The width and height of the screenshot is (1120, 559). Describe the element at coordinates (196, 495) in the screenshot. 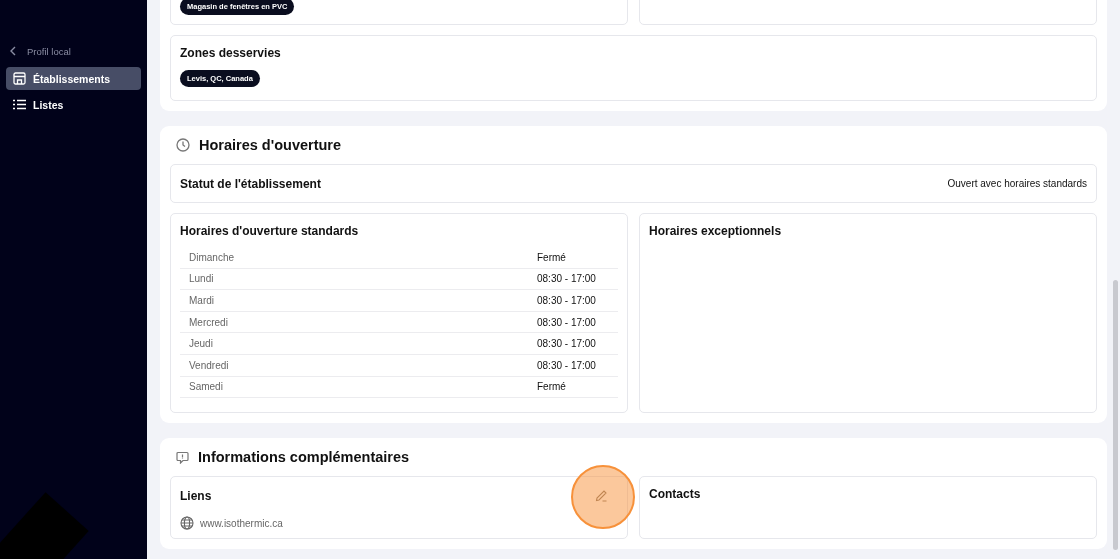

I see `card-title: Liens` at that location.